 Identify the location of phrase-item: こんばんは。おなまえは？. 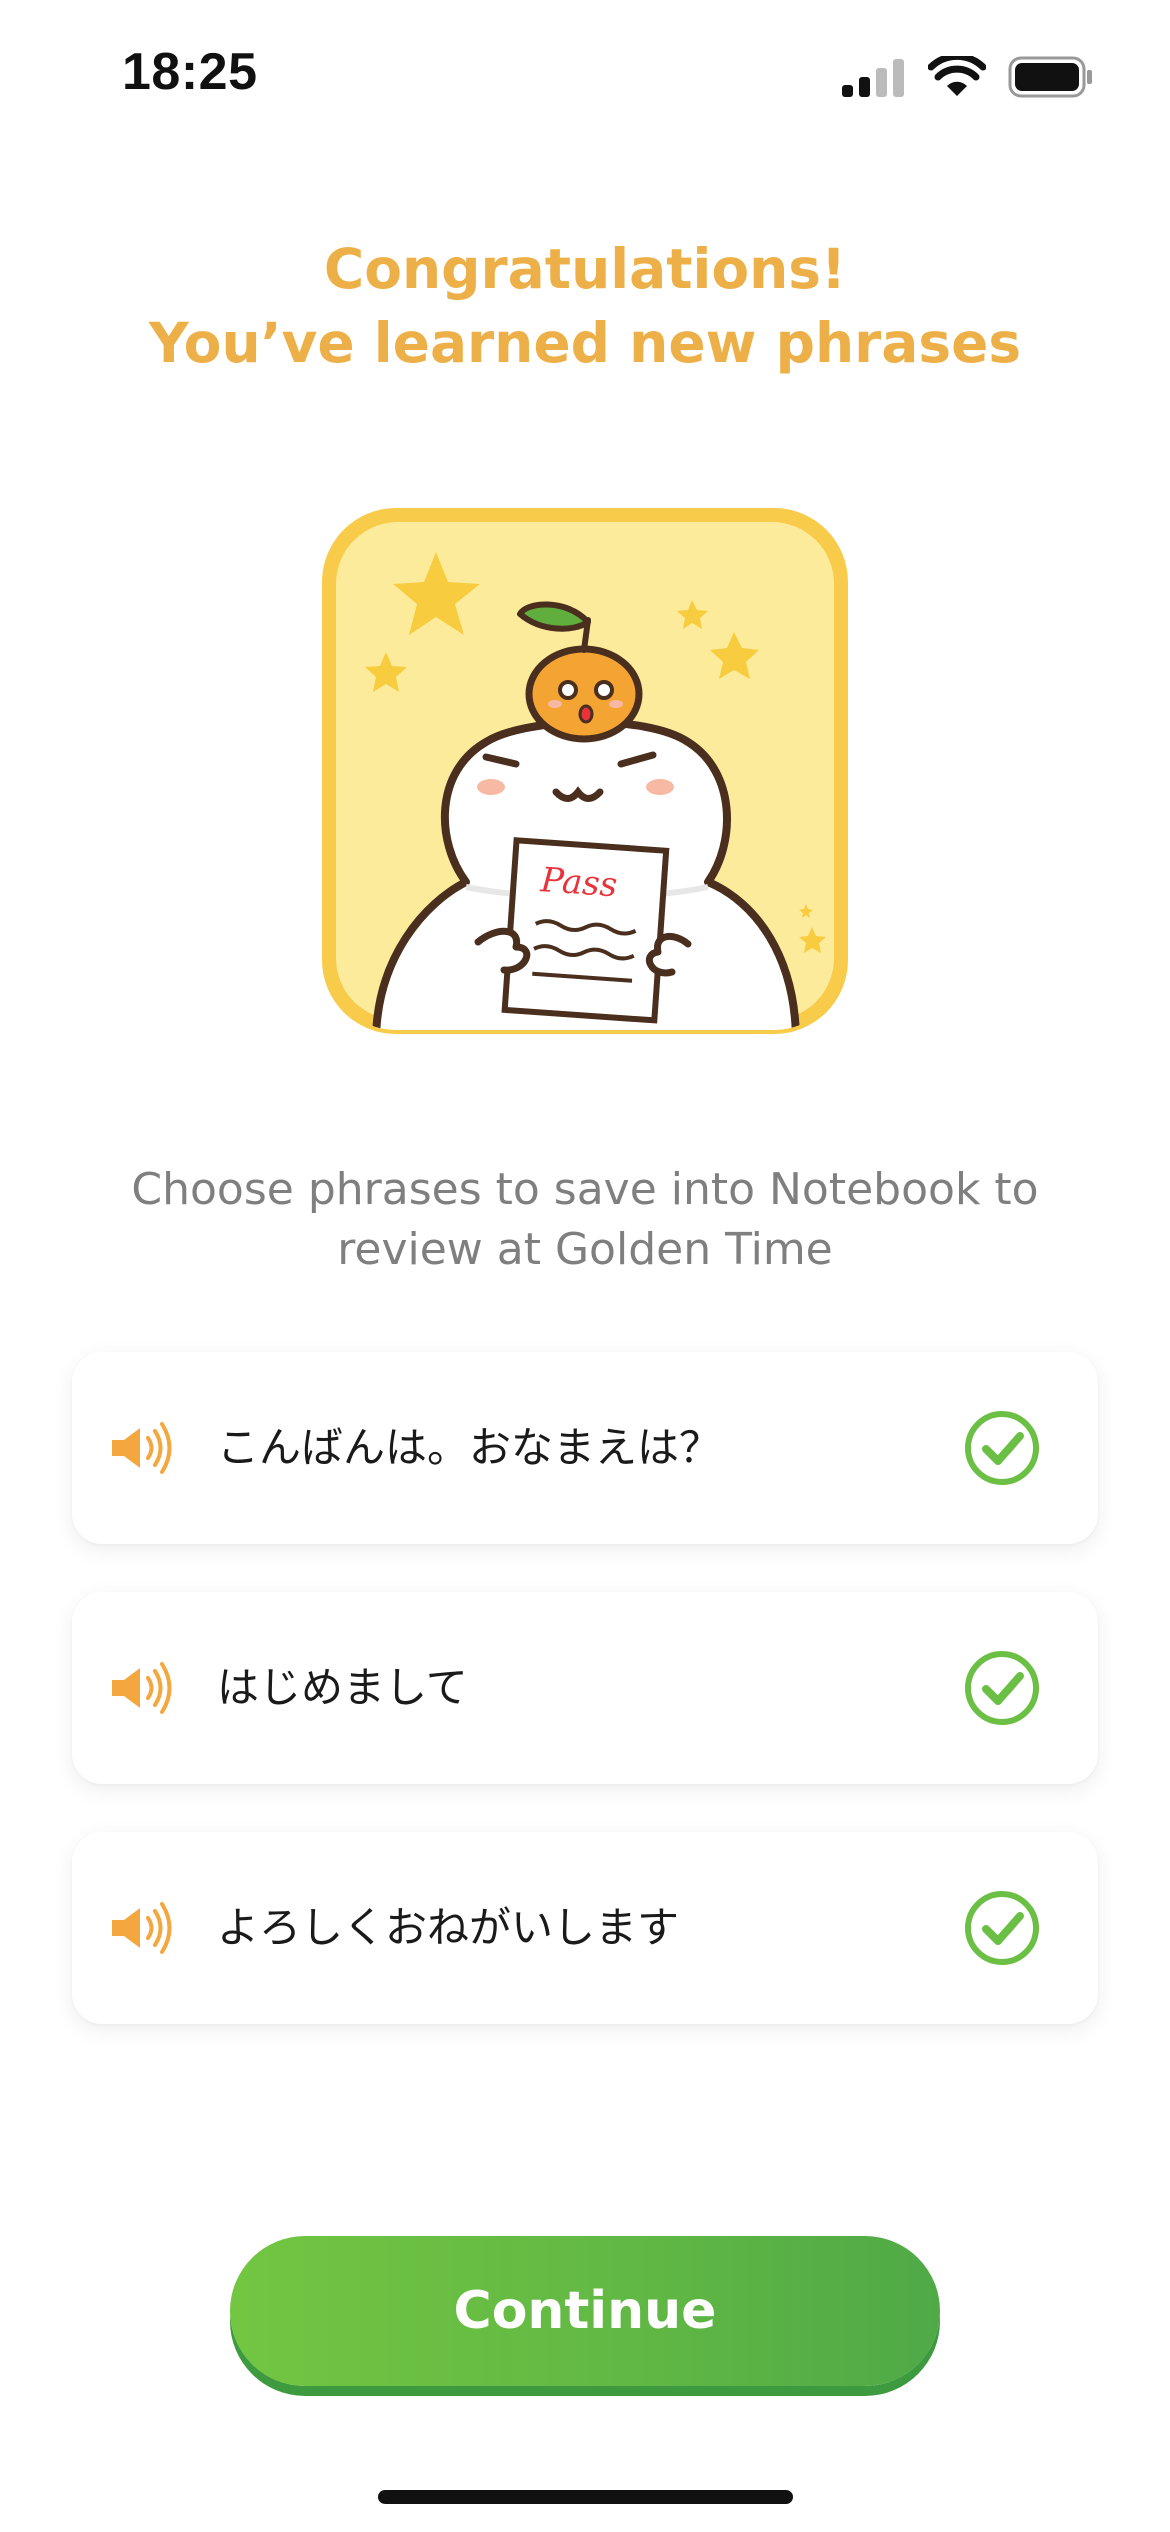
(585, 1448).